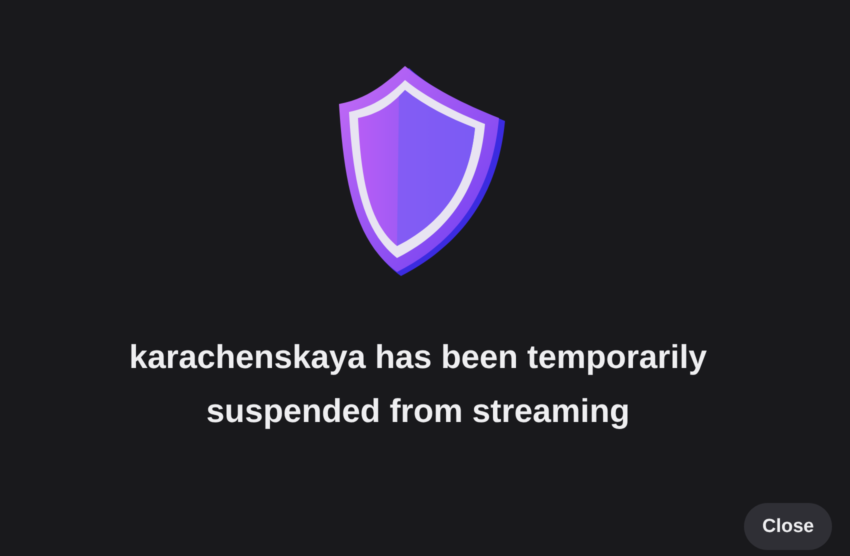 Image resolution: width=850 pixels, height=556 pixels. Describe the element at coordinates (418, 384) in the screenshot. I see `suspension-message: karachenskaya has been temporarily suspended from streaming` at that location.